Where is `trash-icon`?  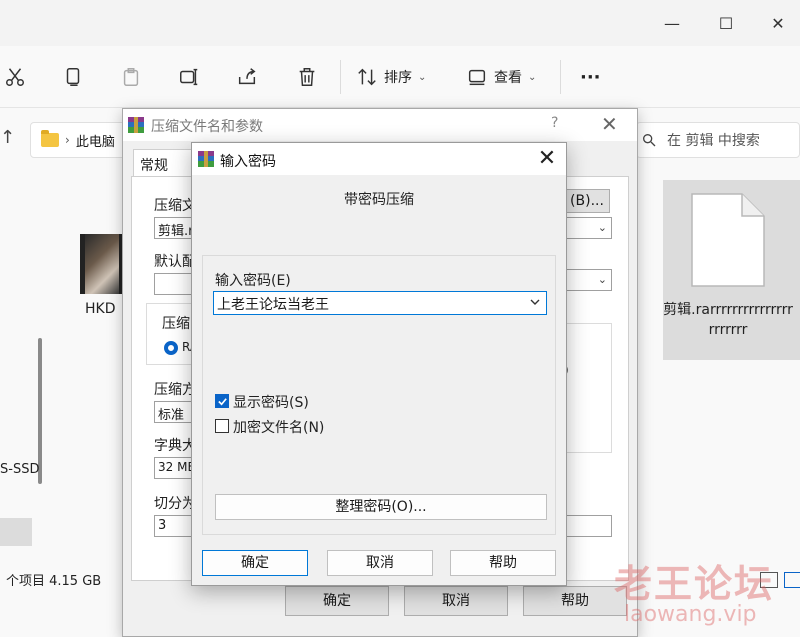 trash-icon is located at coordinates (307, 77).